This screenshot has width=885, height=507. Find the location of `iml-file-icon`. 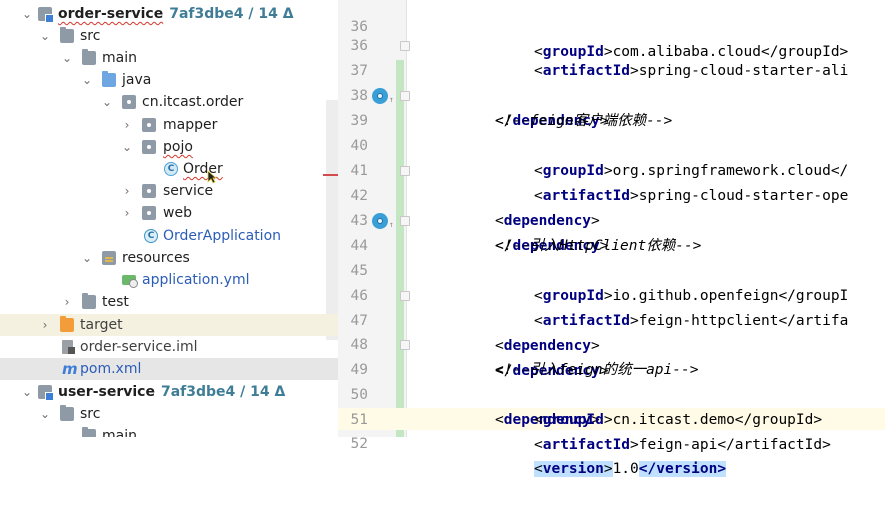

iml-file-icon is located at coordinates (68, 347).